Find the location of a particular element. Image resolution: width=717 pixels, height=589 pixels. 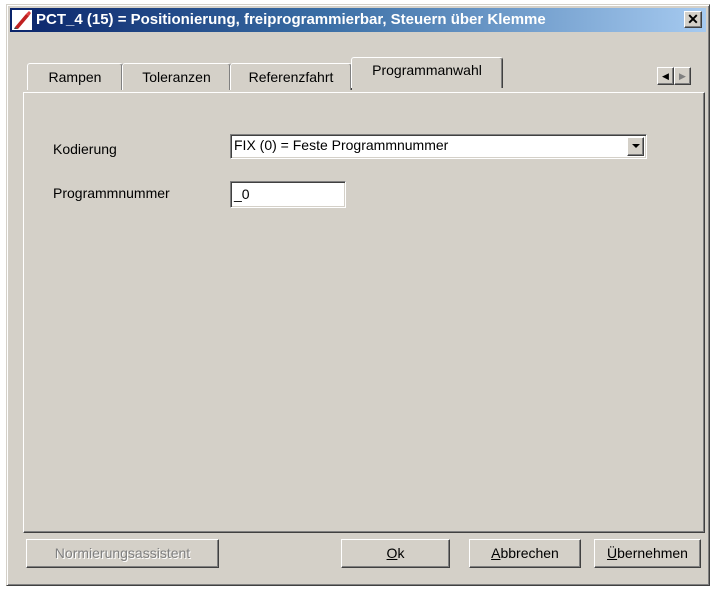

close-button: ✕ is located at coordinates (693, 19).